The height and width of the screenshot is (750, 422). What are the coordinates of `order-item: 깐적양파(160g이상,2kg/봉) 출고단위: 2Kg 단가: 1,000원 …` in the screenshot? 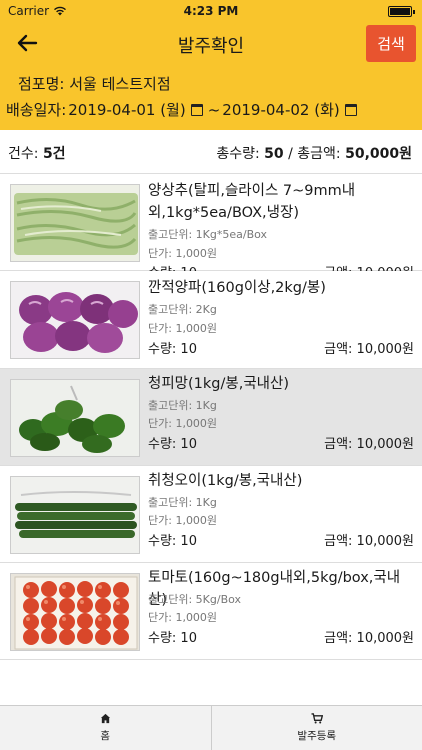 It's located at (211, 320).